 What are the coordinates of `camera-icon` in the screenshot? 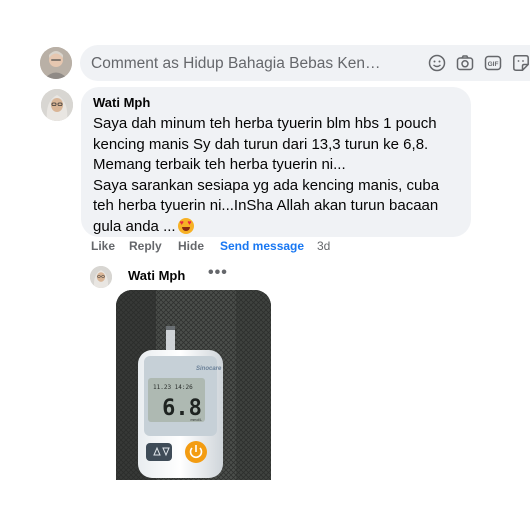 It's located at (465, 63).